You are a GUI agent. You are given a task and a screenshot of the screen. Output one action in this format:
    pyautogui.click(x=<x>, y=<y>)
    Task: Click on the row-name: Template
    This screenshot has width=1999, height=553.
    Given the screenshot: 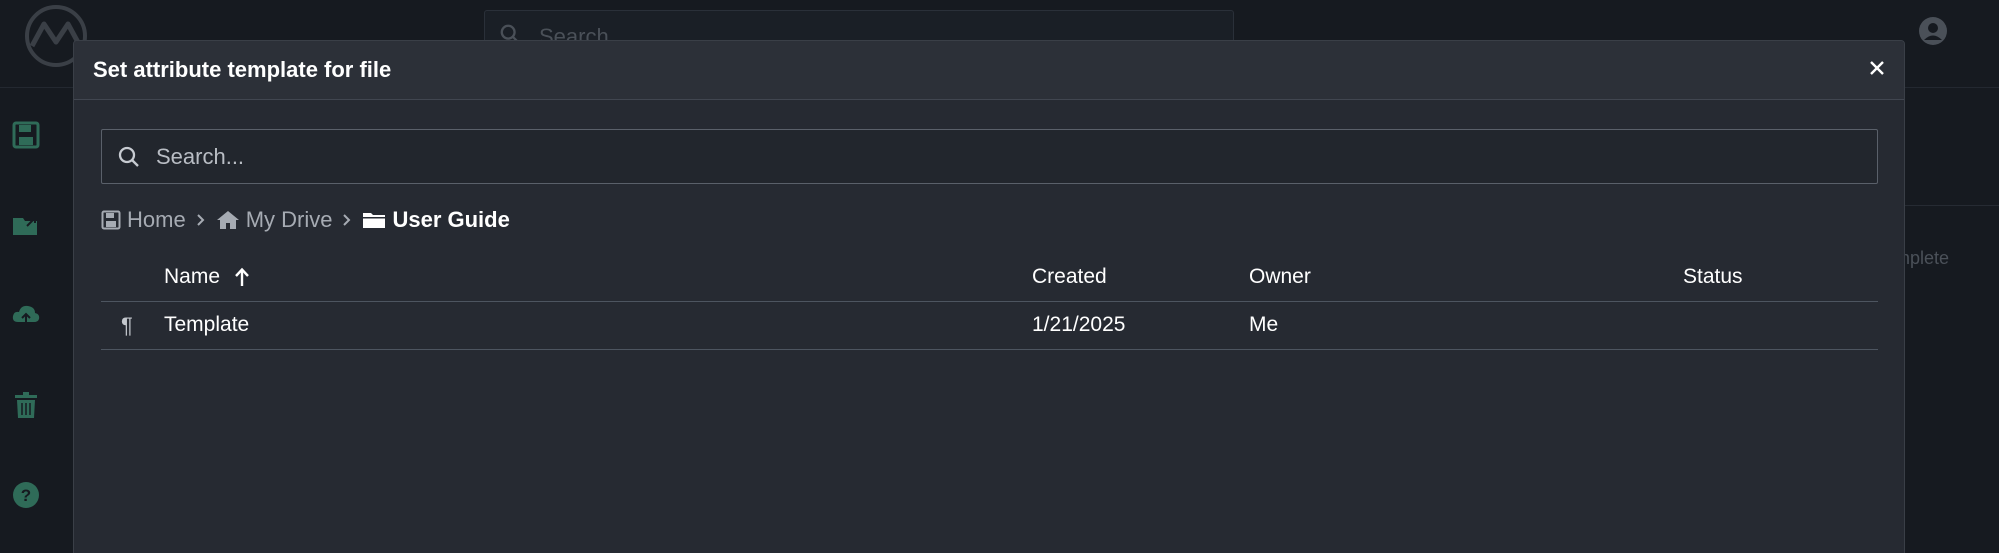 What is the action you would take?
    pyautogui.click(x=207, y=324)
    